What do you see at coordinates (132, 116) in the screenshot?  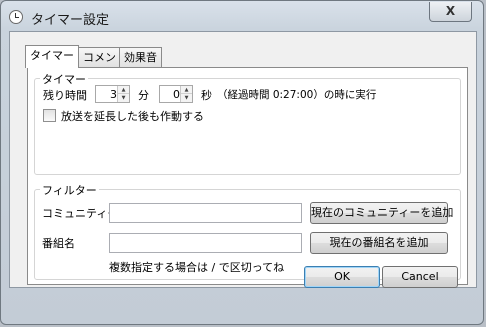 I see `extend-broadcast-label: 放送を延長した後も作動する` at bounding box center [132, 116].